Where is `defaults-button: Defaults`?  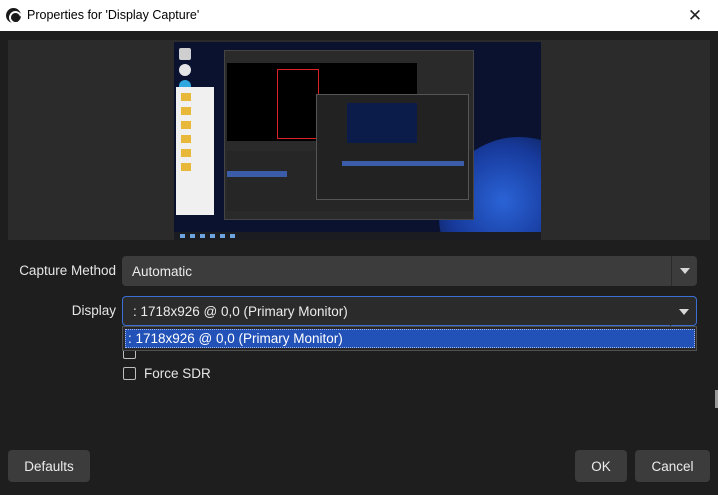 defaults-button: Defaults is located at coordinates (49, 466).